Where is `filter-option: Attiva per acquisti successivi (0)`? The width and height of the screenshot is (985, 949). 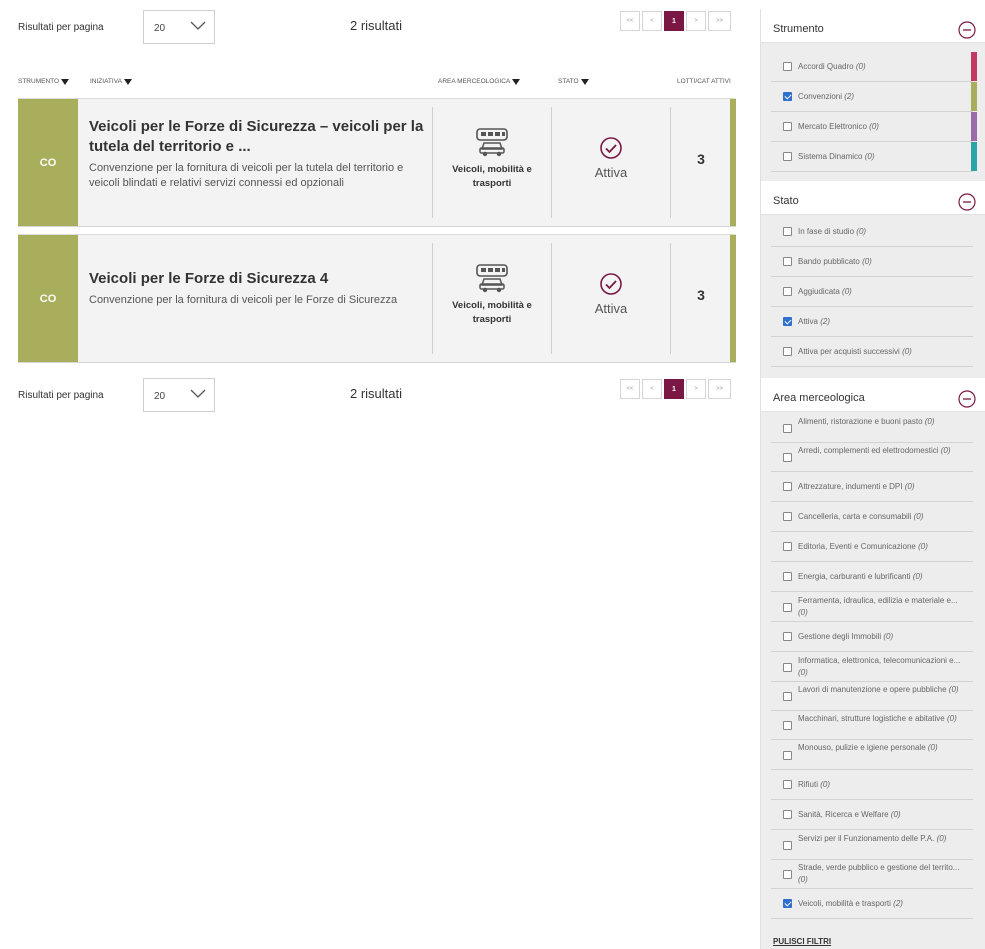 filter-option: Attiva per acquisti successivi (0) is located at coordinates (872, 352).